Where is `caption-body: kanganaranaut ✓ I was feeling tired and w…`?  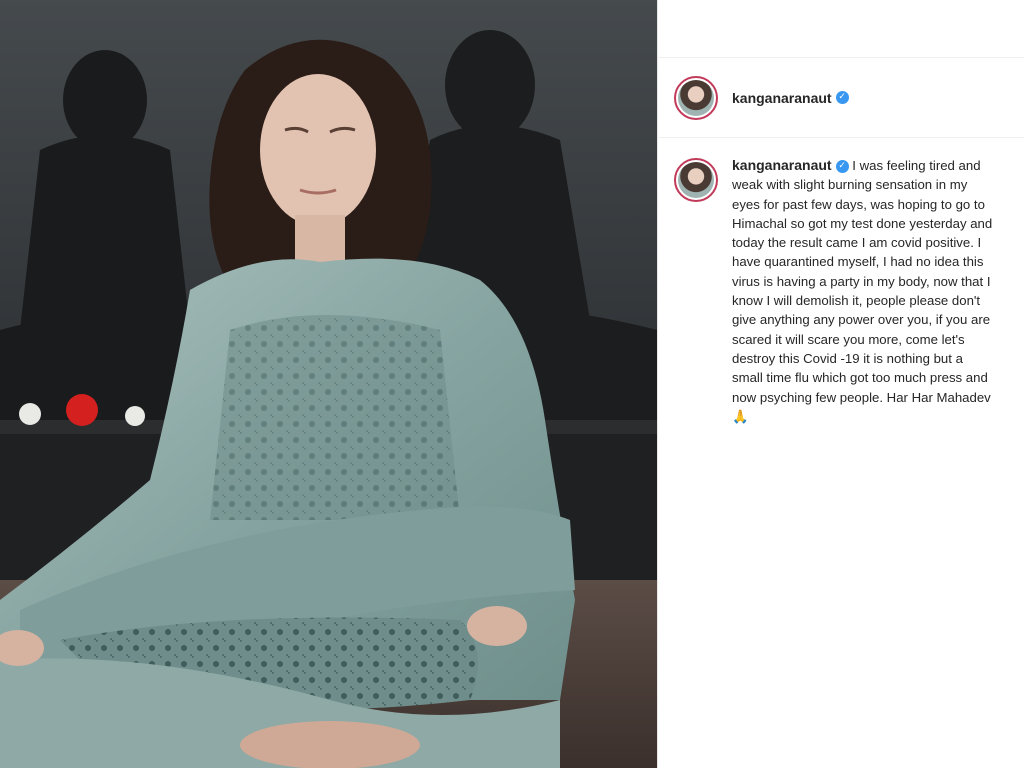
caption-body: kanganaranaut ✓ I was feeling tired and w… is located at coordinates (864, 291).